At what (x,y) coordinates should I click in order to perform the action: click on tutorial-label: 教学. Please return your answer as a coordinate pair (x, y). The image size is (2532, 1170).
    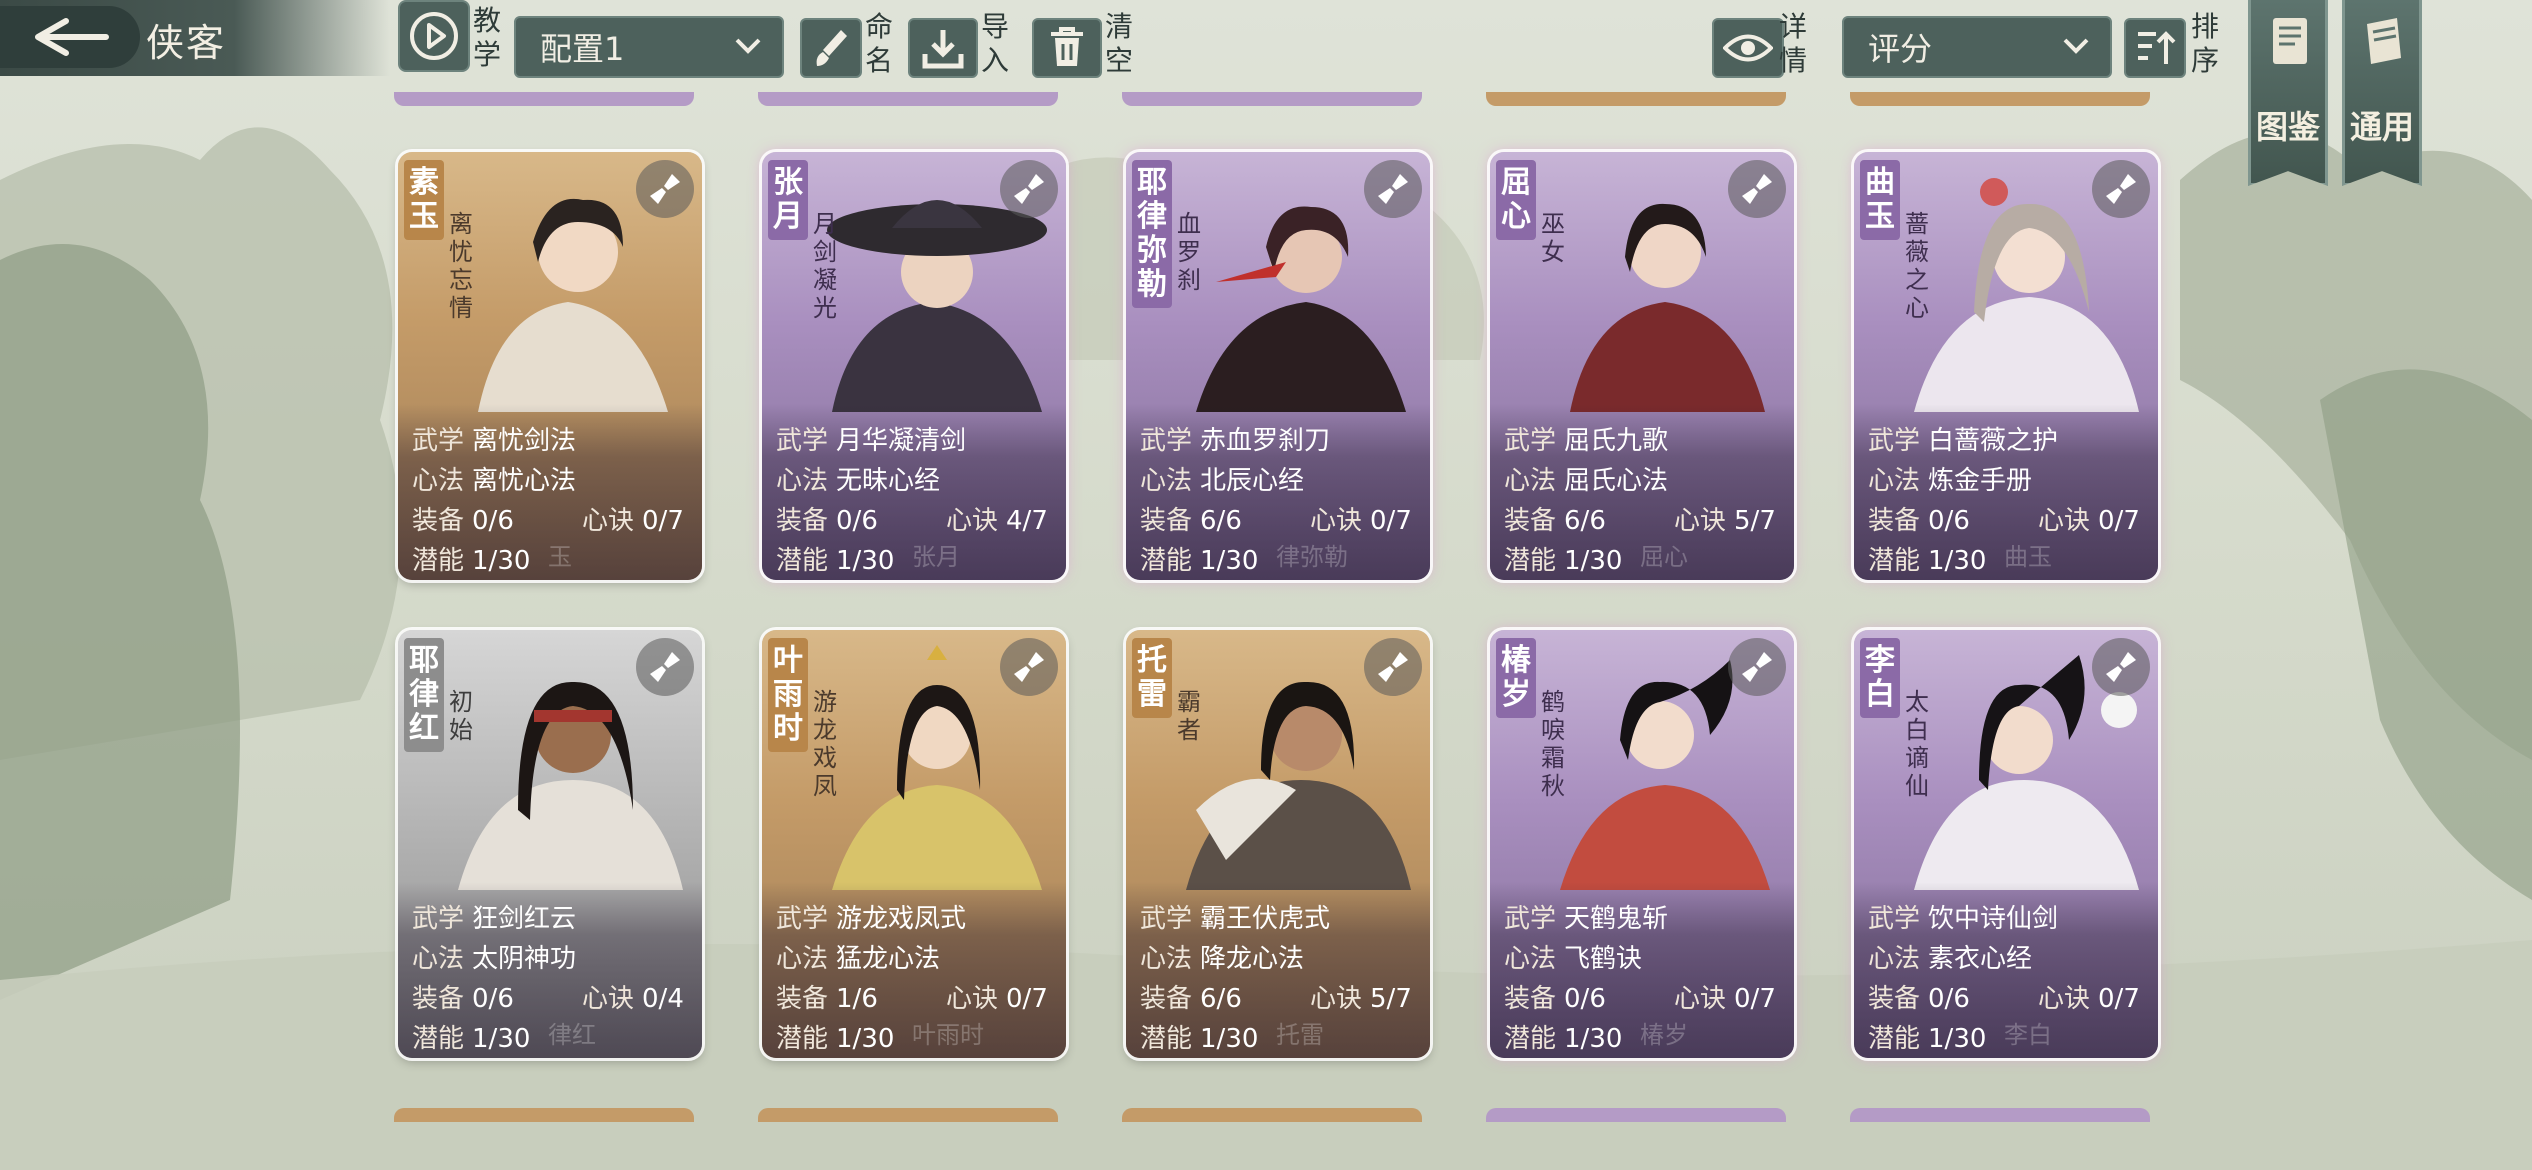
    Looking at the image, I should click on (487, 38).